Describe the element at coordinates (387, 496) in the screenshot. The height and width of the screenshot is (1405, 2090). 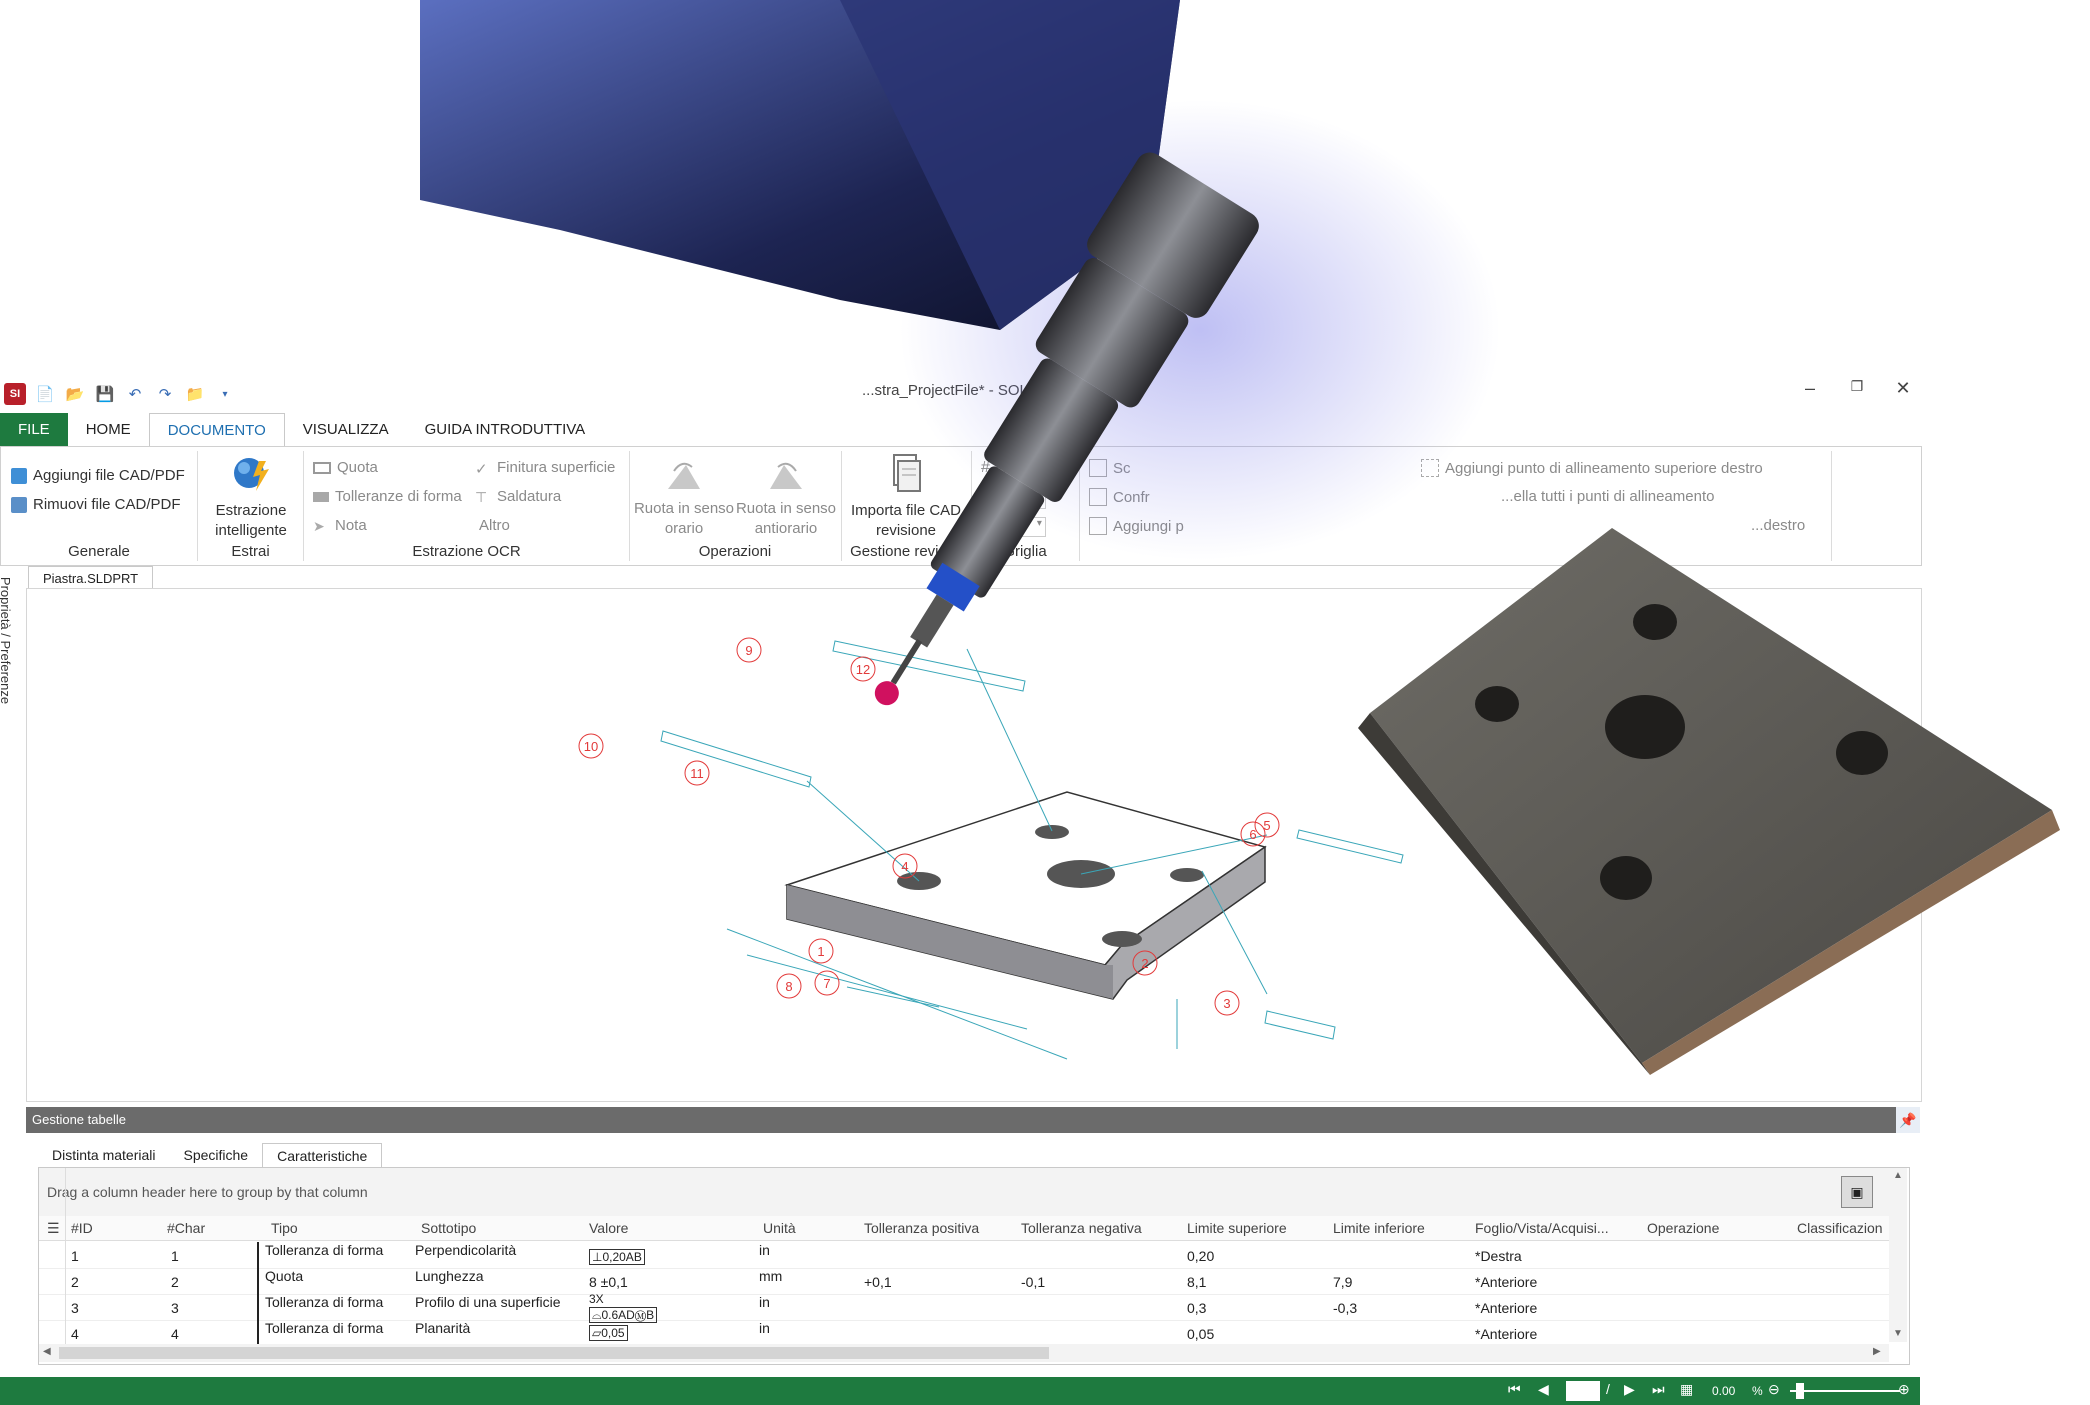
I see `ocr-tolerance-button: Tolleranze di forma` at that location.